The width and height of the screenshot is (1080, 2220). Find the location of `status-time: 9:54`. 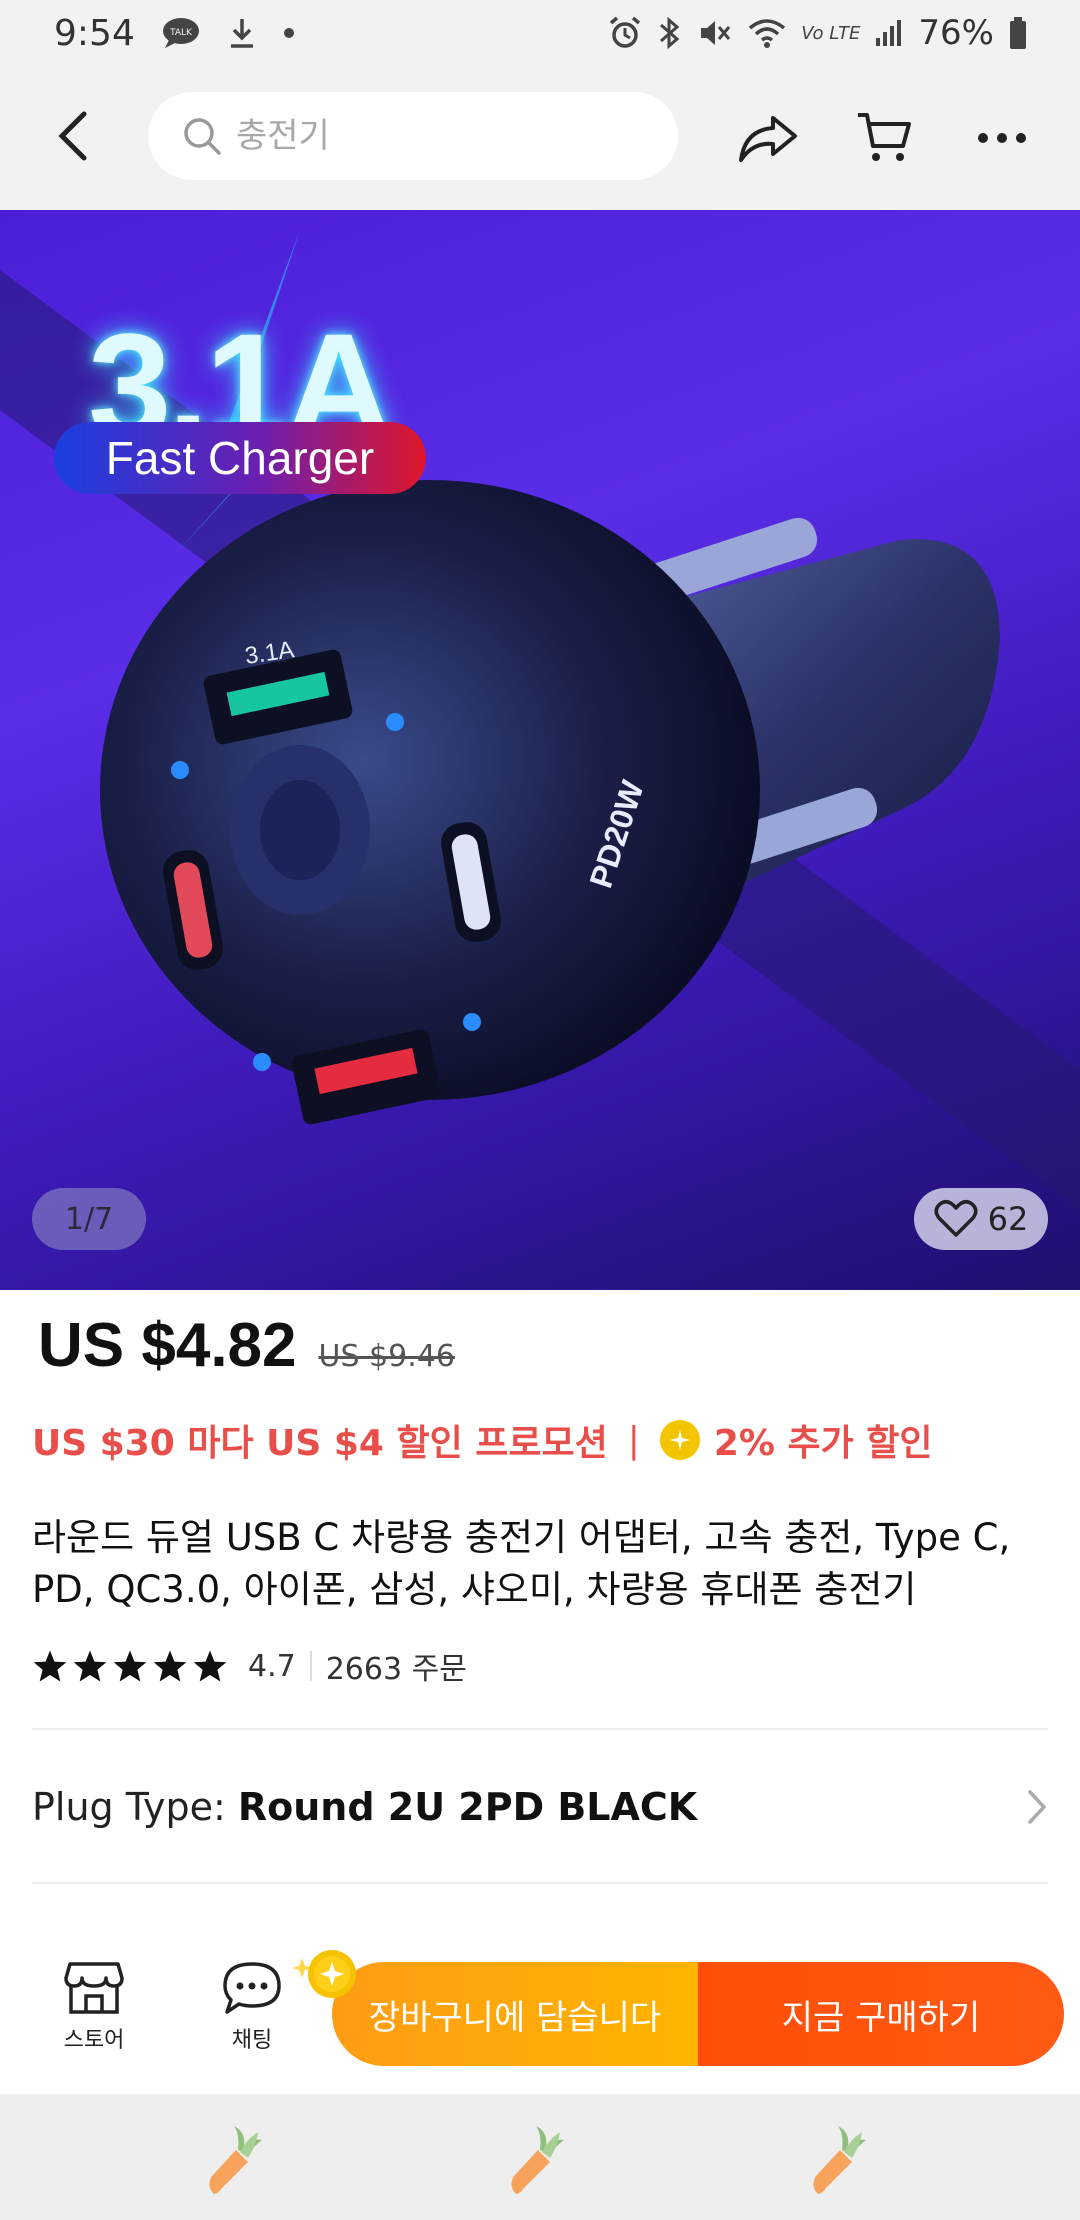

status-time: 9:54 is located at coordinates (94, 33).